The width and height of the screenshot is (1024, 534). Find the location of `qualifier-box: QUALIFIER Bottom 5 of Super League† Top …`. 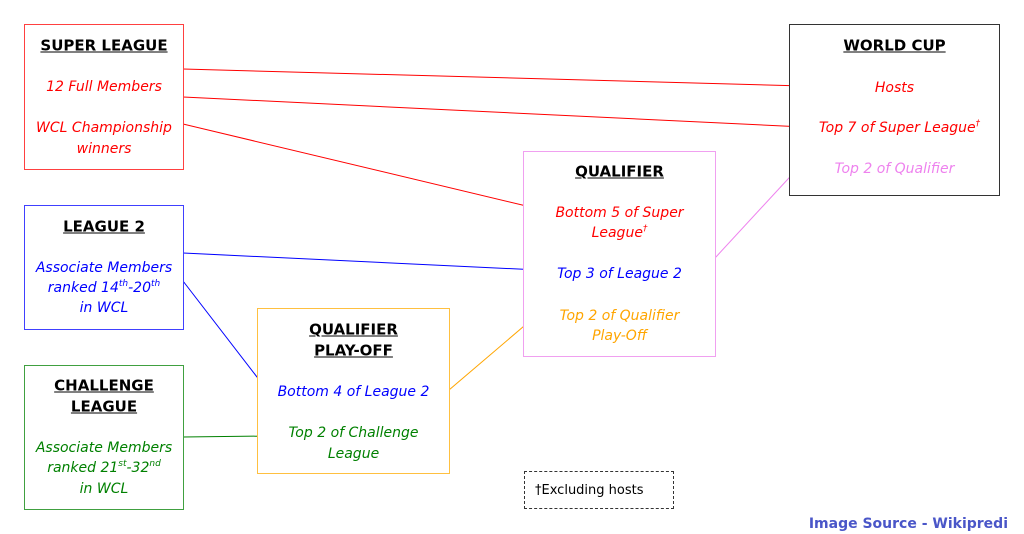

qualifier-box: QUALIFIER Bottom 5 of Super League† Top … is located at coordinates (619, 254).